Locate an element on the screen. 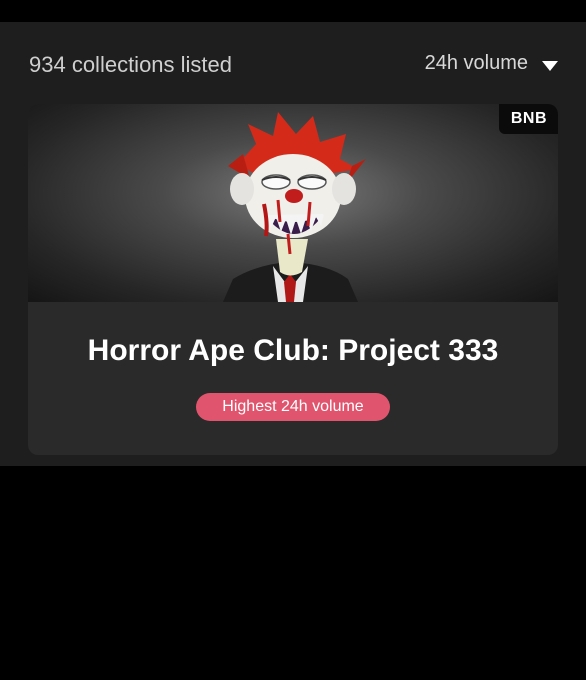 This screenshot has height=680, width=586. sort-label: 24h volume is located at coordinates (476, 63).